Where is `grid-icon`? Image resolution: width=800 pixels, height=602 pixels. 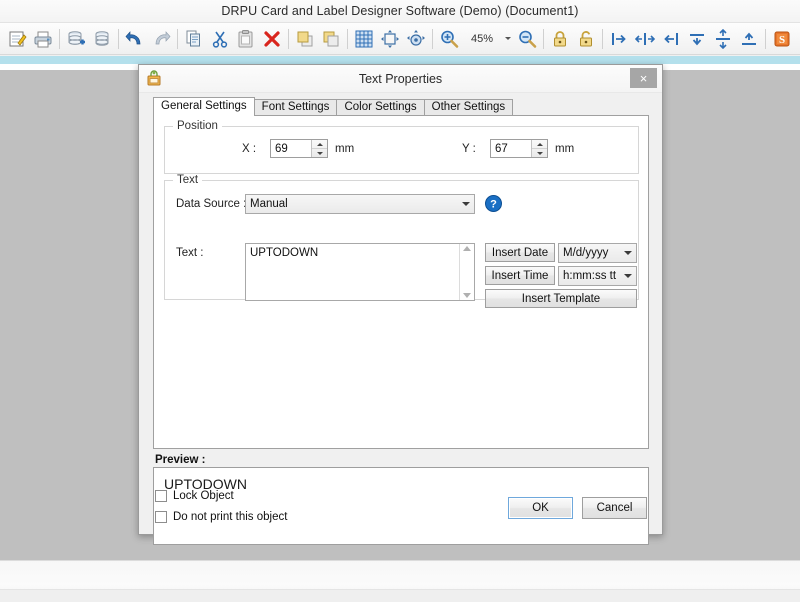
grid-icon is located at coordinates (364, 39).